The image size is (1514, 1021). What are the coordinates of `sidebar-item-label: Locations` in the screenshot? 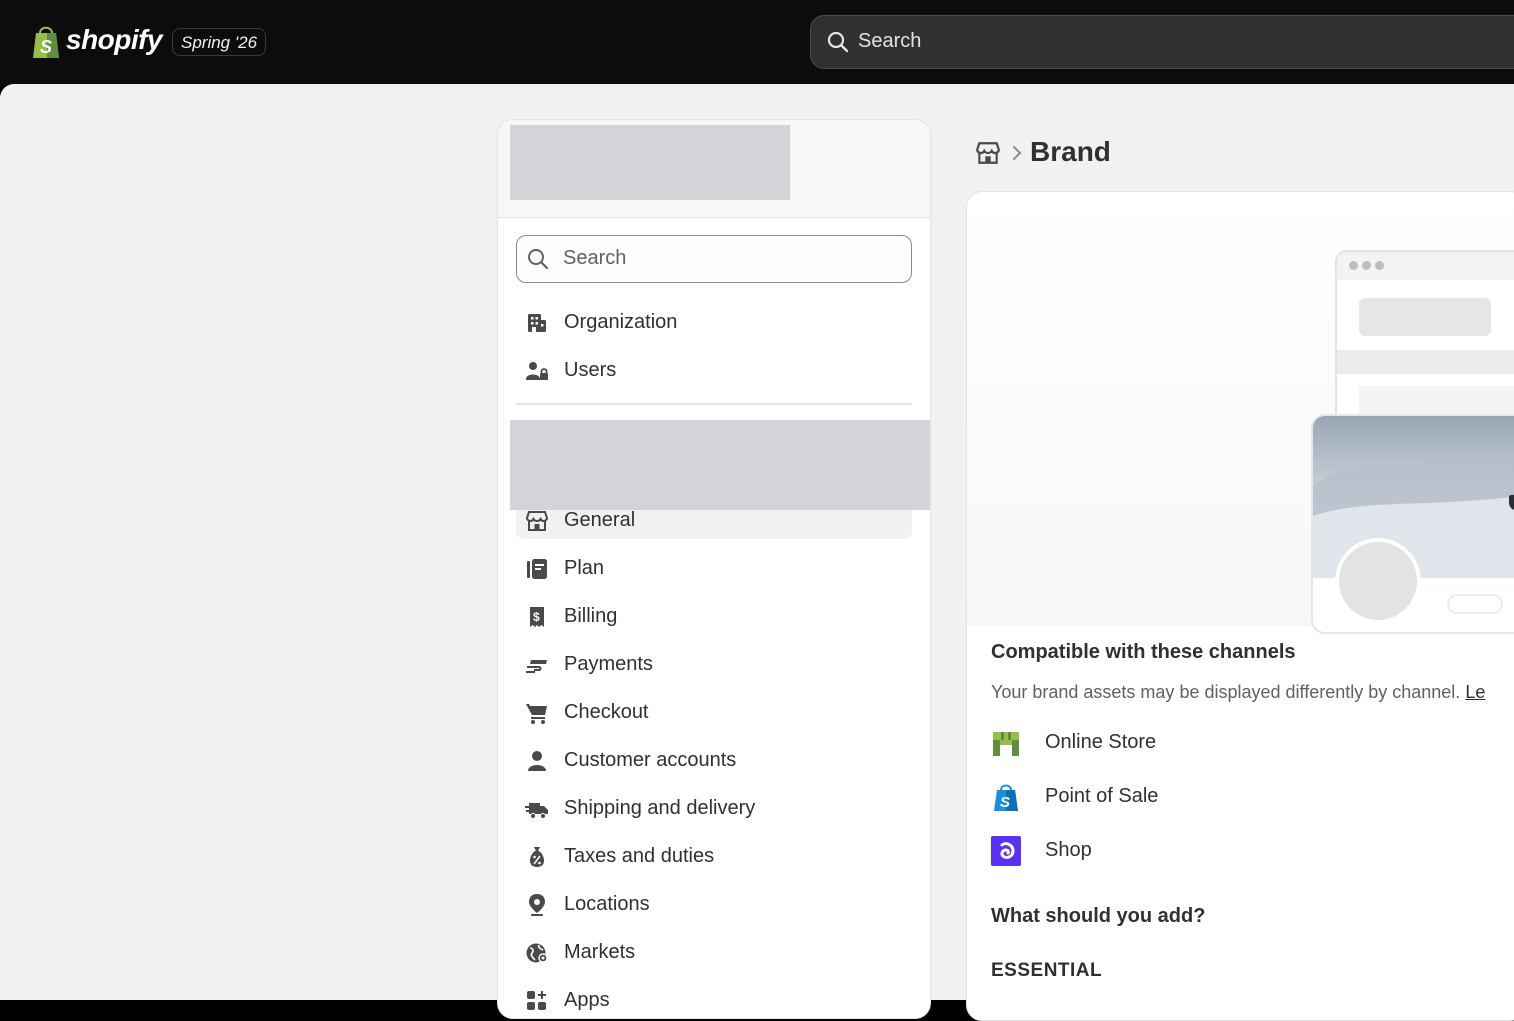 It's located at (607, 904).